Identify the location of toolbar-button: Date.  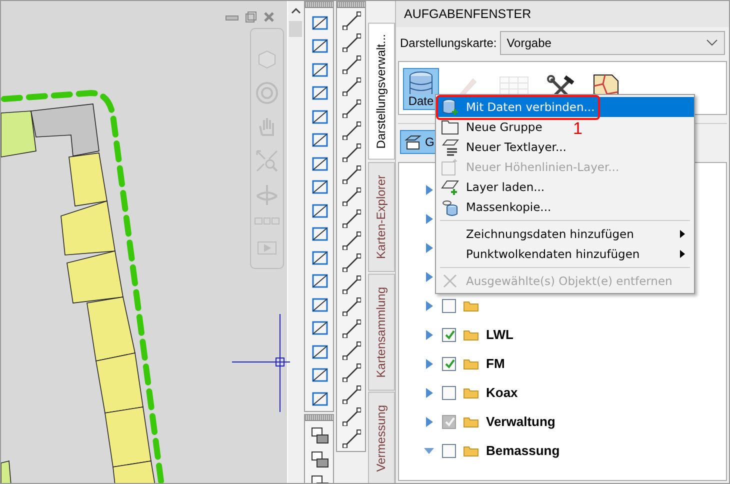
(421, 89).